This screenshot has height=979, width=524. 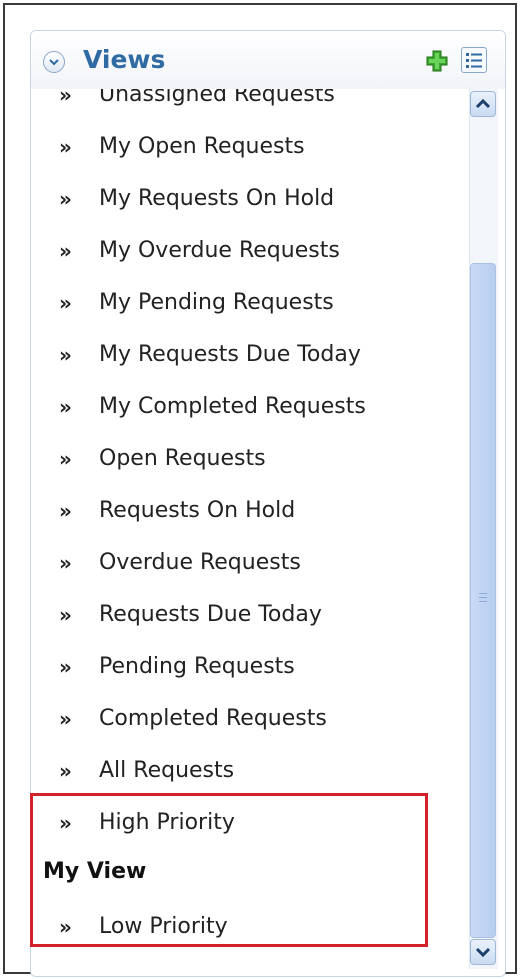 What do you see at coordinates (124, 59) in the screenshot?
I see `panel-title: Views` at bounding box center [124, 59].